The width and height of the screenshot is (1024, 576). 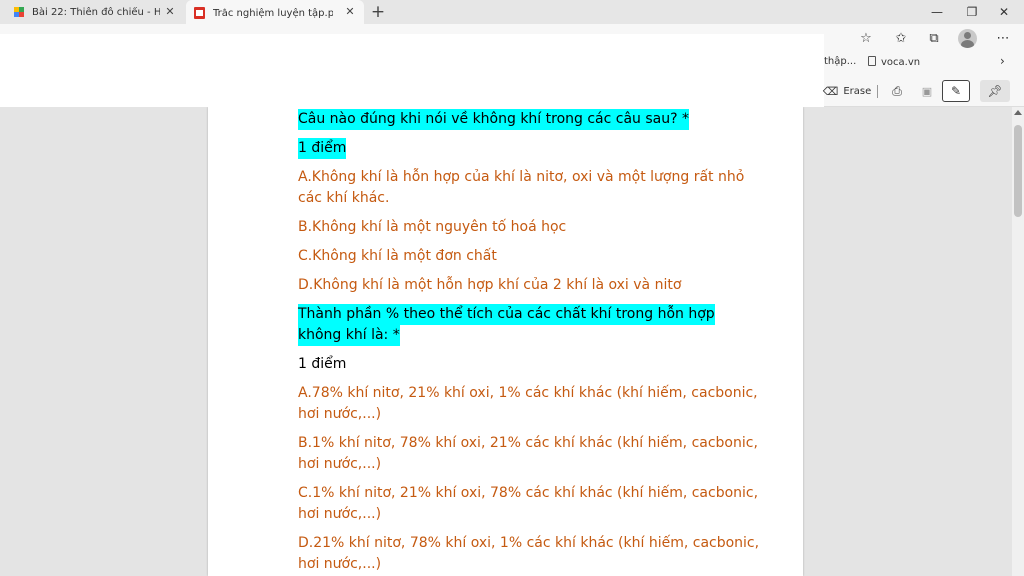 I want to click on save-as-icon: ✎, so click(x=956, y=91).